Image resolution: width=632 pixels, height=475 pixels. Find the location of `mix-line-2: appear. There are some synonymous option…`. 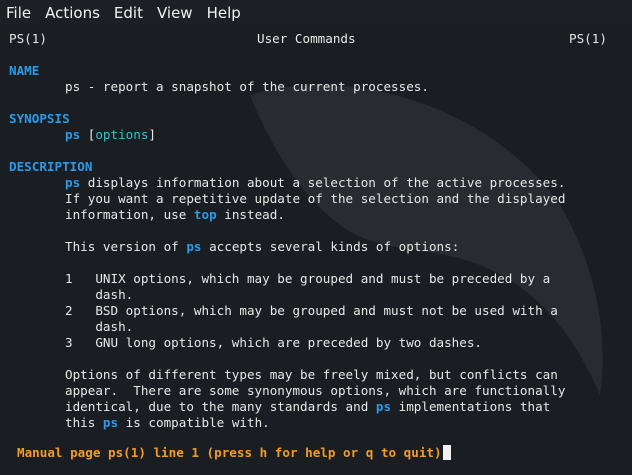

mix-line-2: appear. There are some synonymous option… is located at coordinates (315, 390).